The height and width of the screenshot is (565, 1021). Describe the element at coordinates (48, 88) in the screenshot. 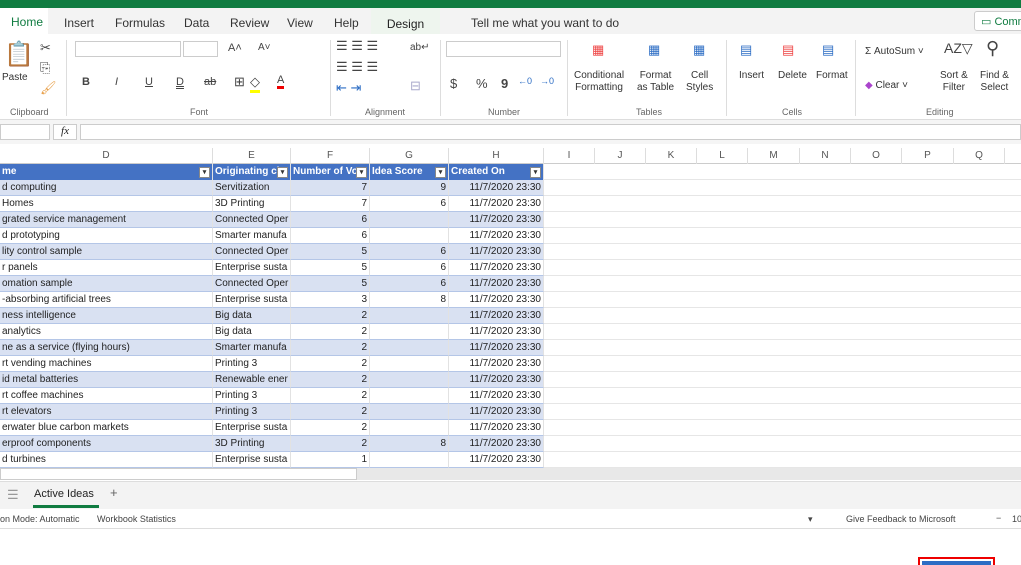

I see `format-painter-icon: 🖌` at that location.